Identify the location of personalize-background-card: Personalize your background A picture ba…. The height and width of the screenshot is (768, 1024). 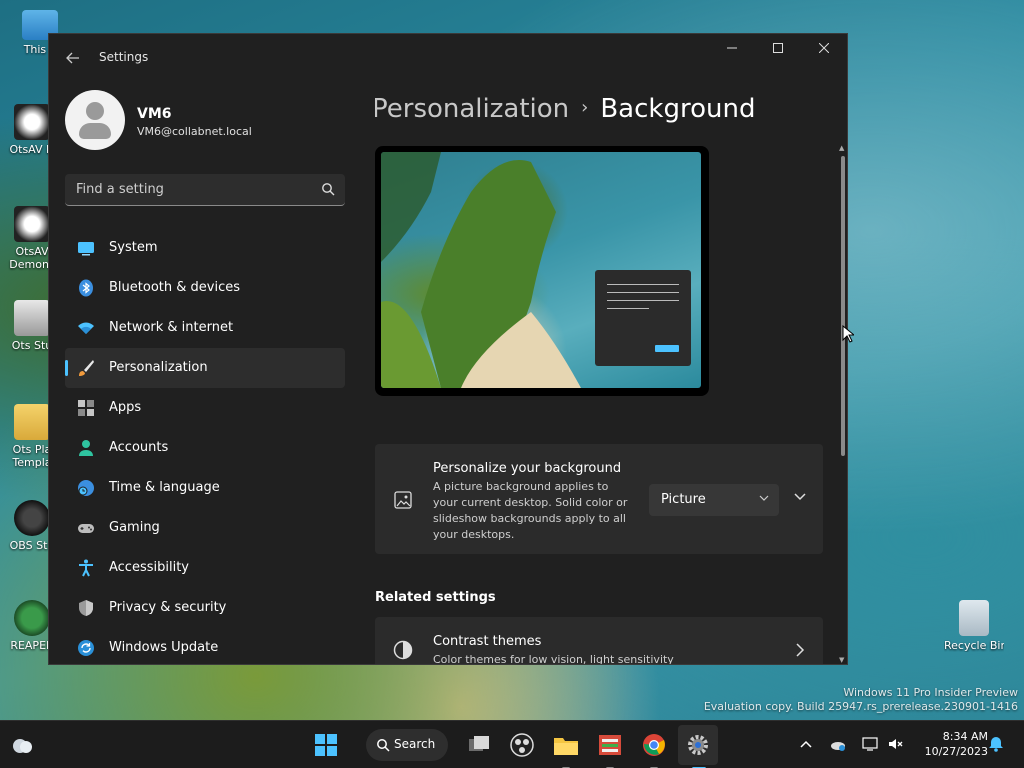
(599, 499).